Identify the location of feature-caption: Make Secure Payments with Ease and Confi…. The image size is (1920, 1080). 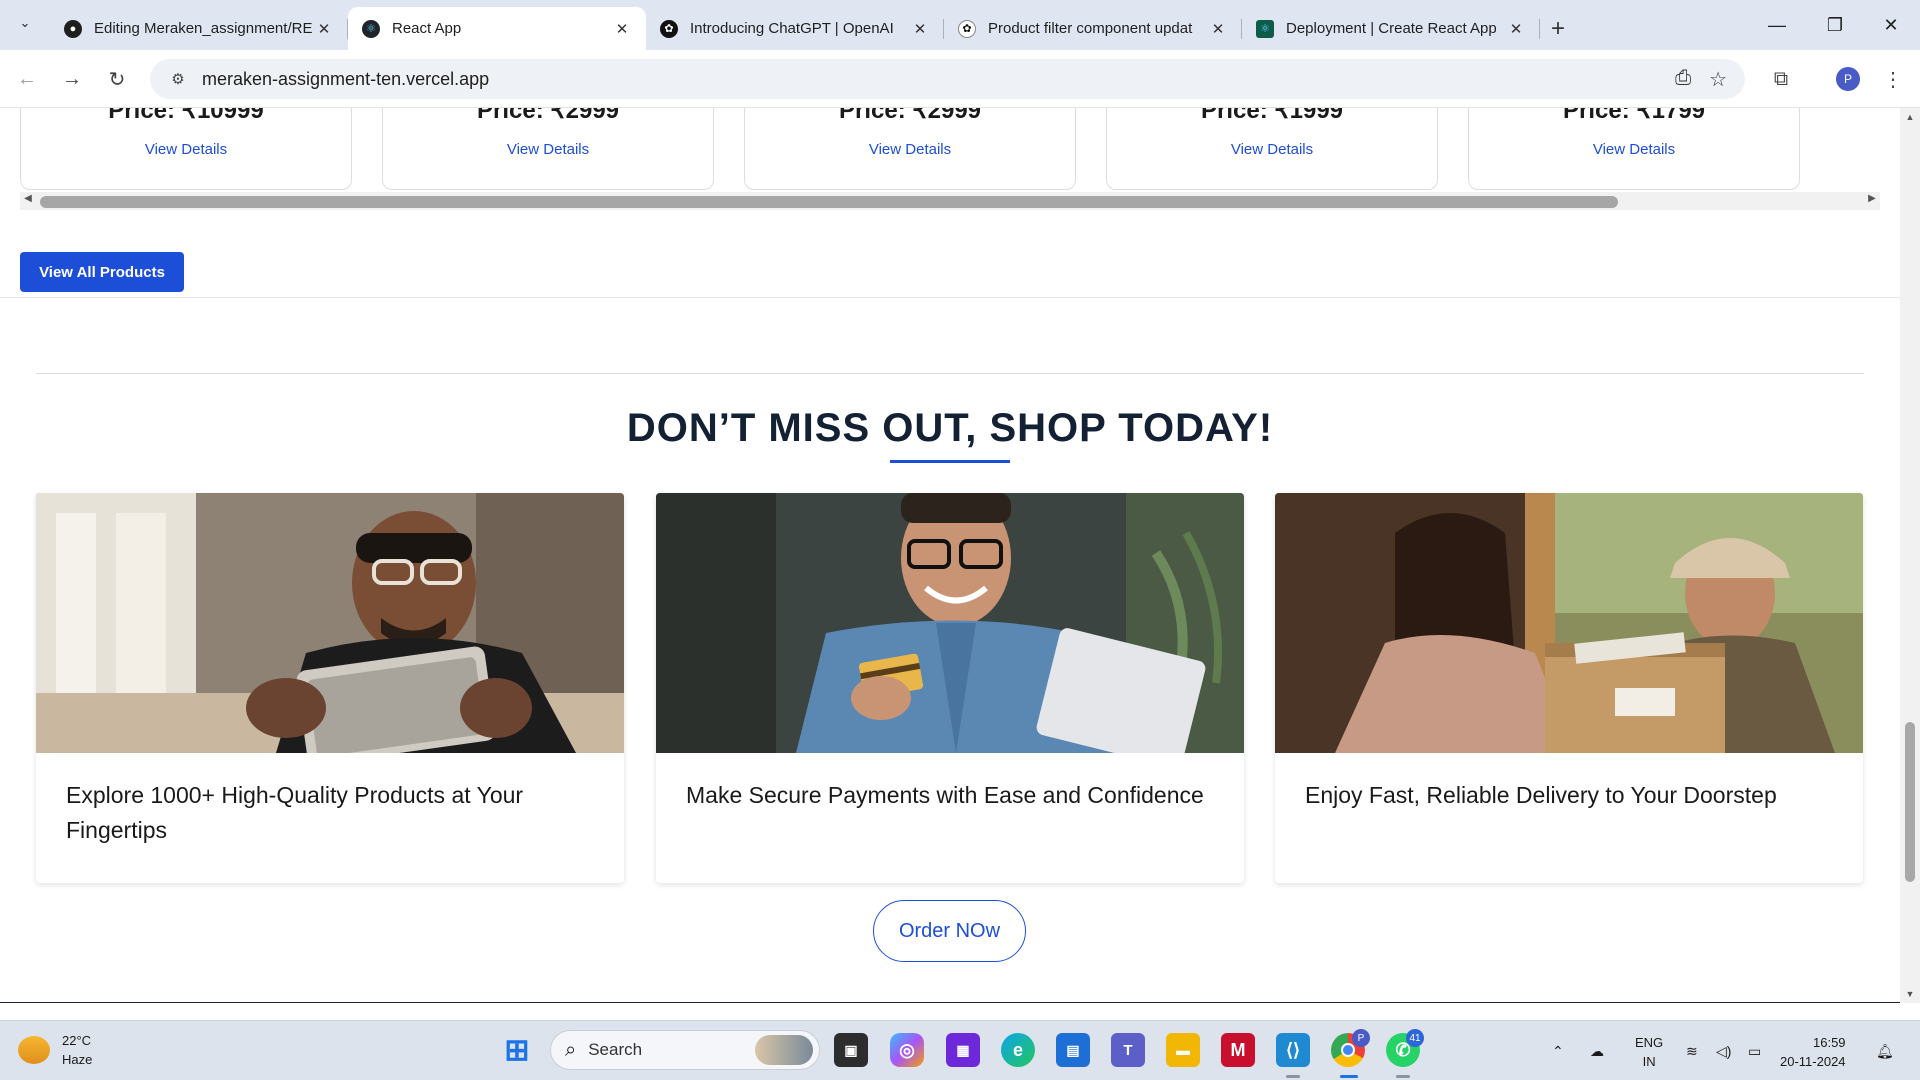
(945, 795).